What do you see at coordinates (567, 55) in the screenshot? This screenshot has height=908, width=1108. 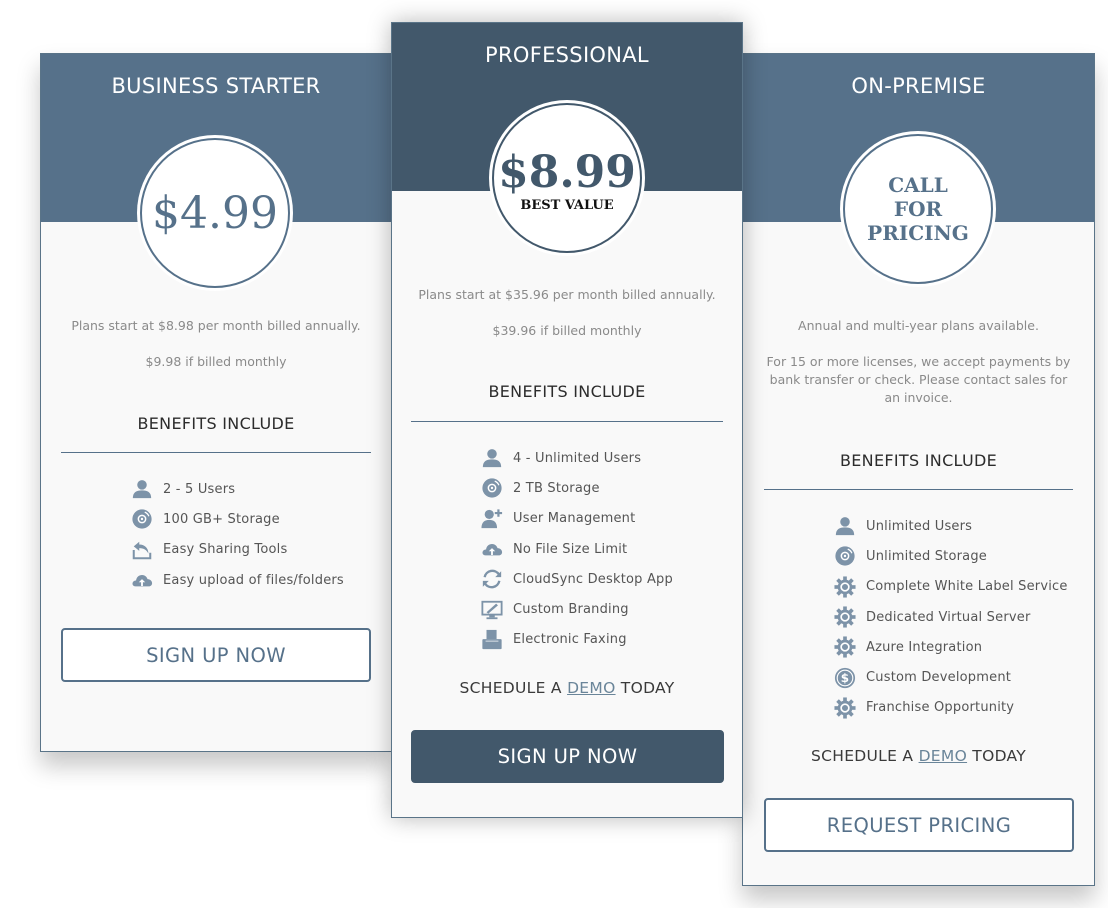 I see `plan-title: PROFESSIONAL` at bounding box center [567, 55].